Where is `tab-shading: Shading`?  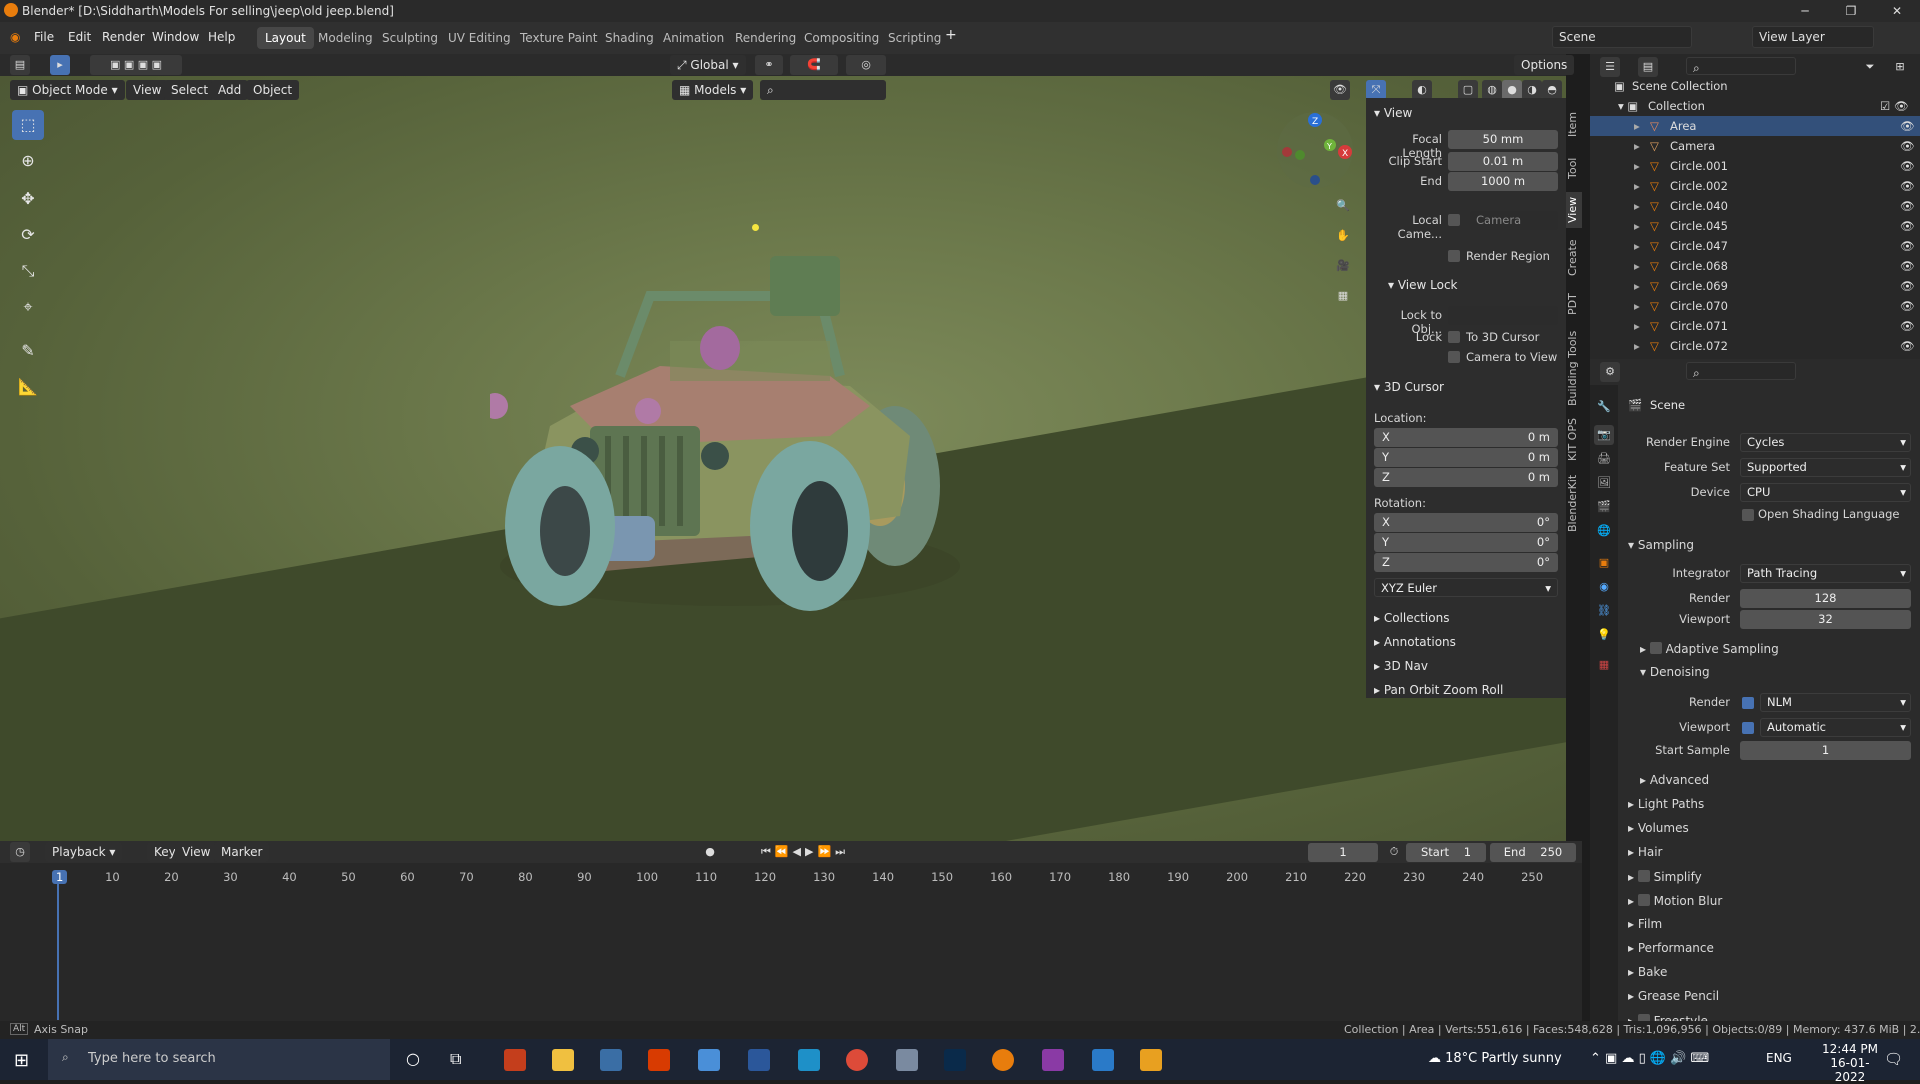
tab-shading: Shading is located at coordinates (629, 38).